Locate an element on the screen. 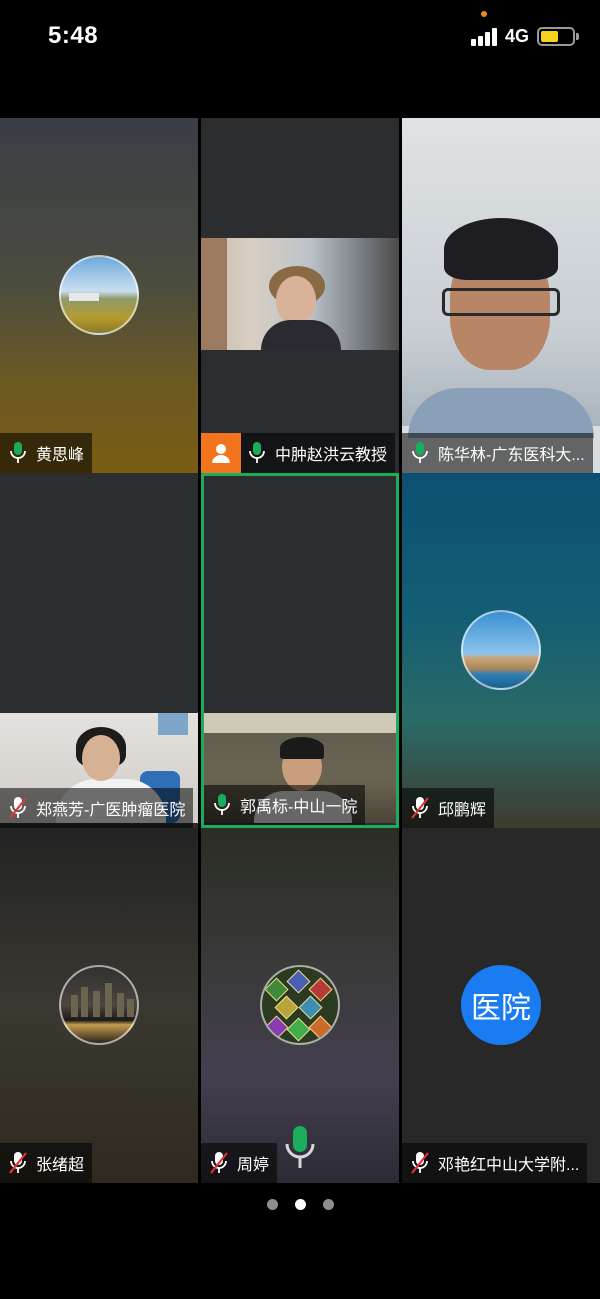 Image resolution: width=600 pixels, height=1299 pixels. host-person-icon is located at coordinates (221, 453).